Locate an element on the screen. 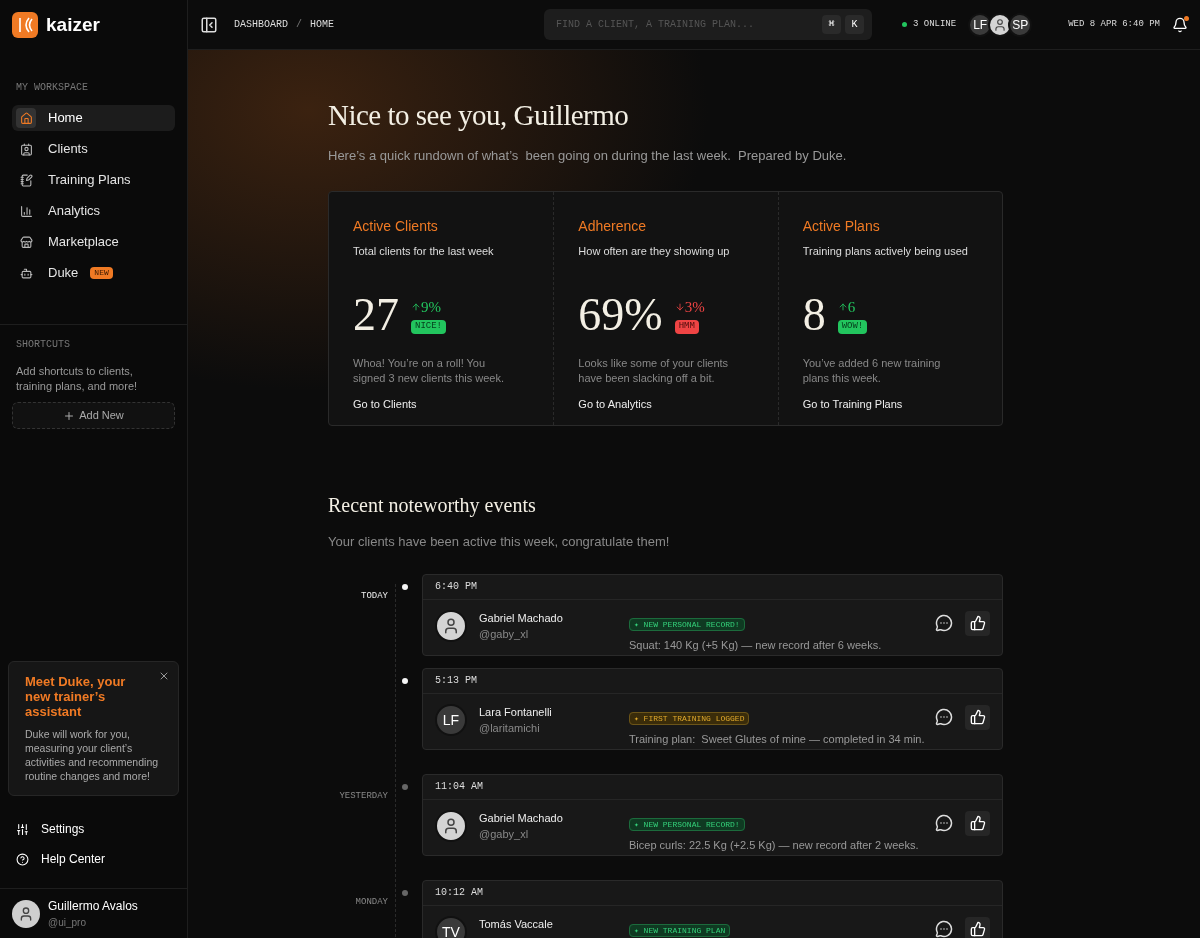  event-description: Squat: 140 Kg (+5 Kg) — new record after 6 weeks. is located at coordinates (756, 645).